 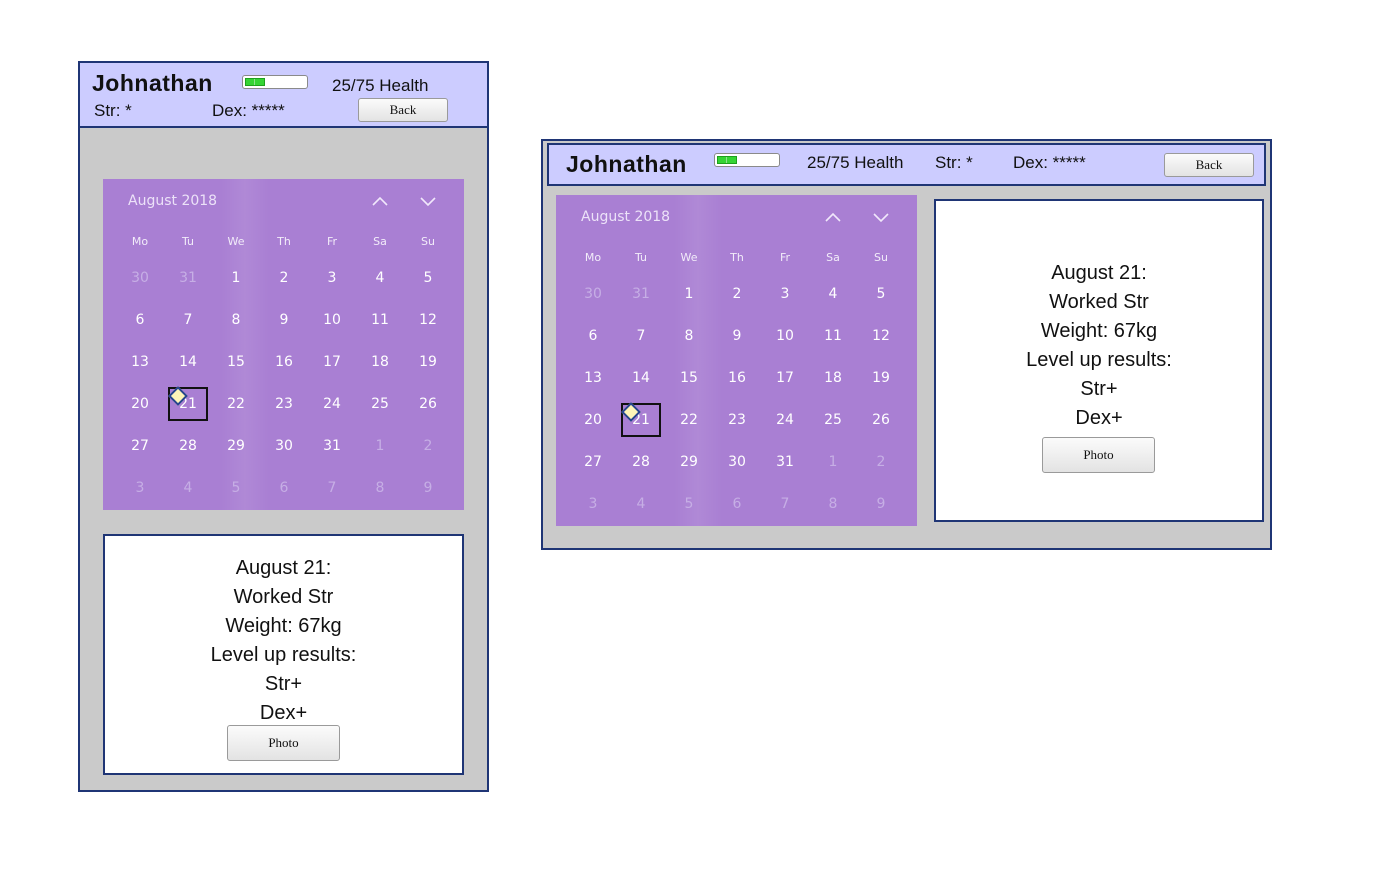 I want to click on health-text: 25/75 Health, so click(x=855, y=162).